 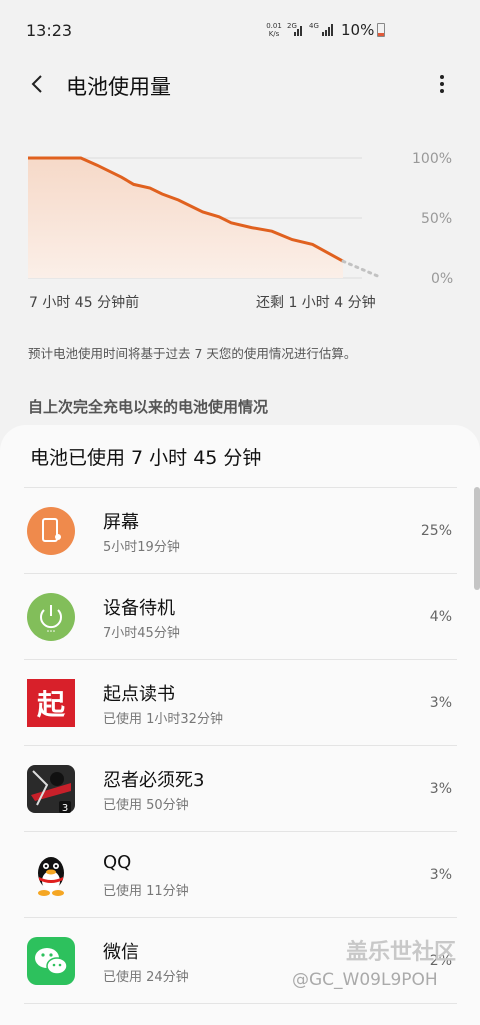 I want to click on app-name: 起点读书, so click(x=139, y=694).